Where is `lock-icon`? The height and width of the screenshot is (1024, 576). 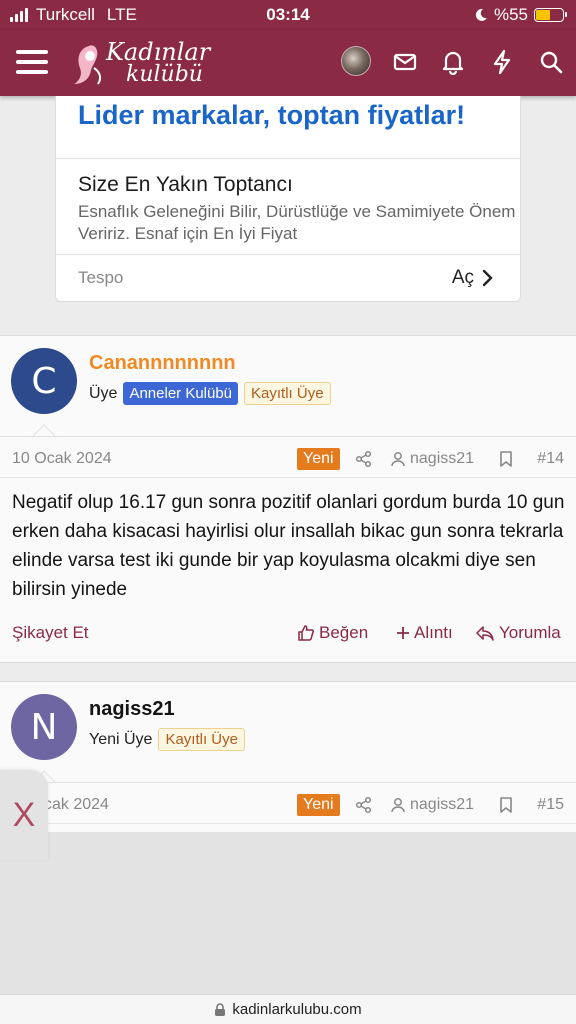 lock-icon is located at coordinates (220, 1009).